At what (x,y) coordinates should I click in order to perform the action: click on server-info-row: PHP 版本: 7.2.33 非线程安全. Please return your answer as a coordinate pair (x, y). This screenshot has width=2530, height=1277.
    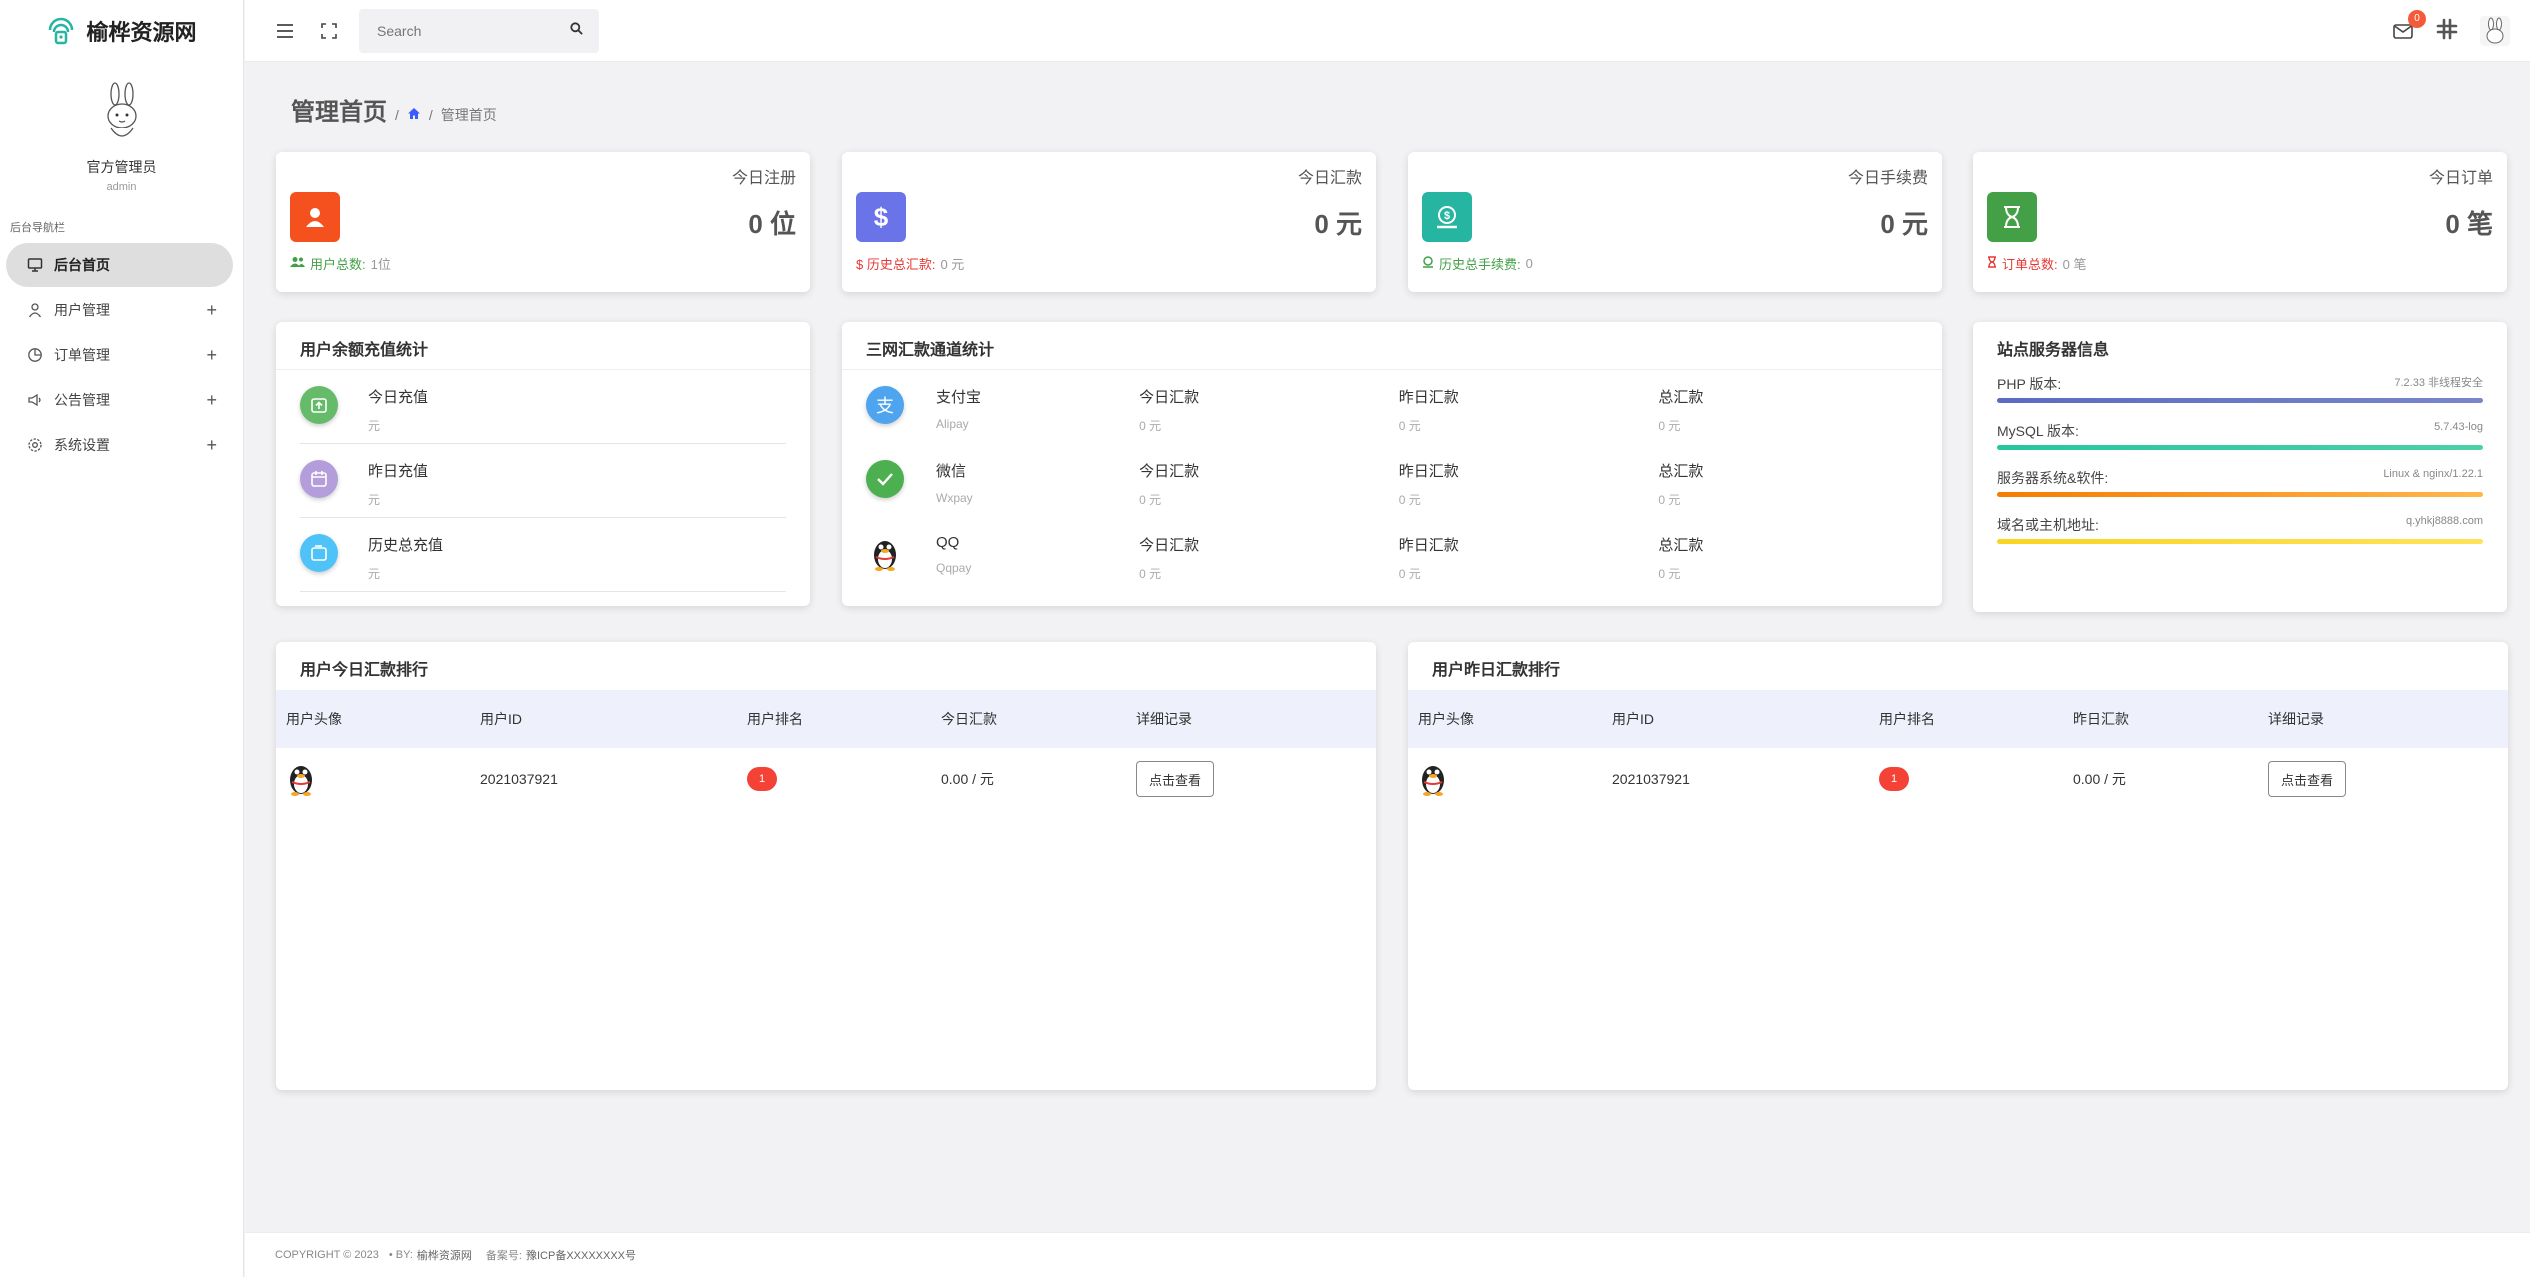
    Looking at the image, I should click on (2240, 386).